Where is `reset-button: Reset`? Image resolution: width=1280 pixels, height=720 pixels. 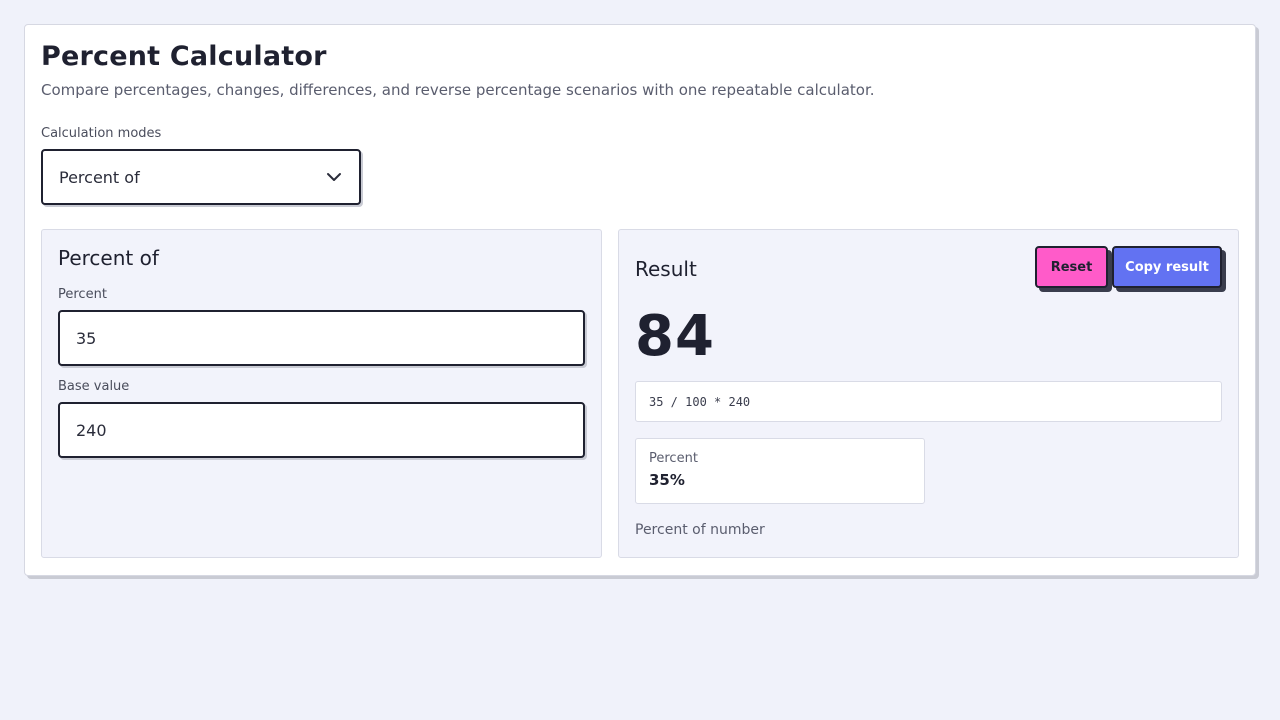
reset-button: Reset is located at coordinates (1071, 267).